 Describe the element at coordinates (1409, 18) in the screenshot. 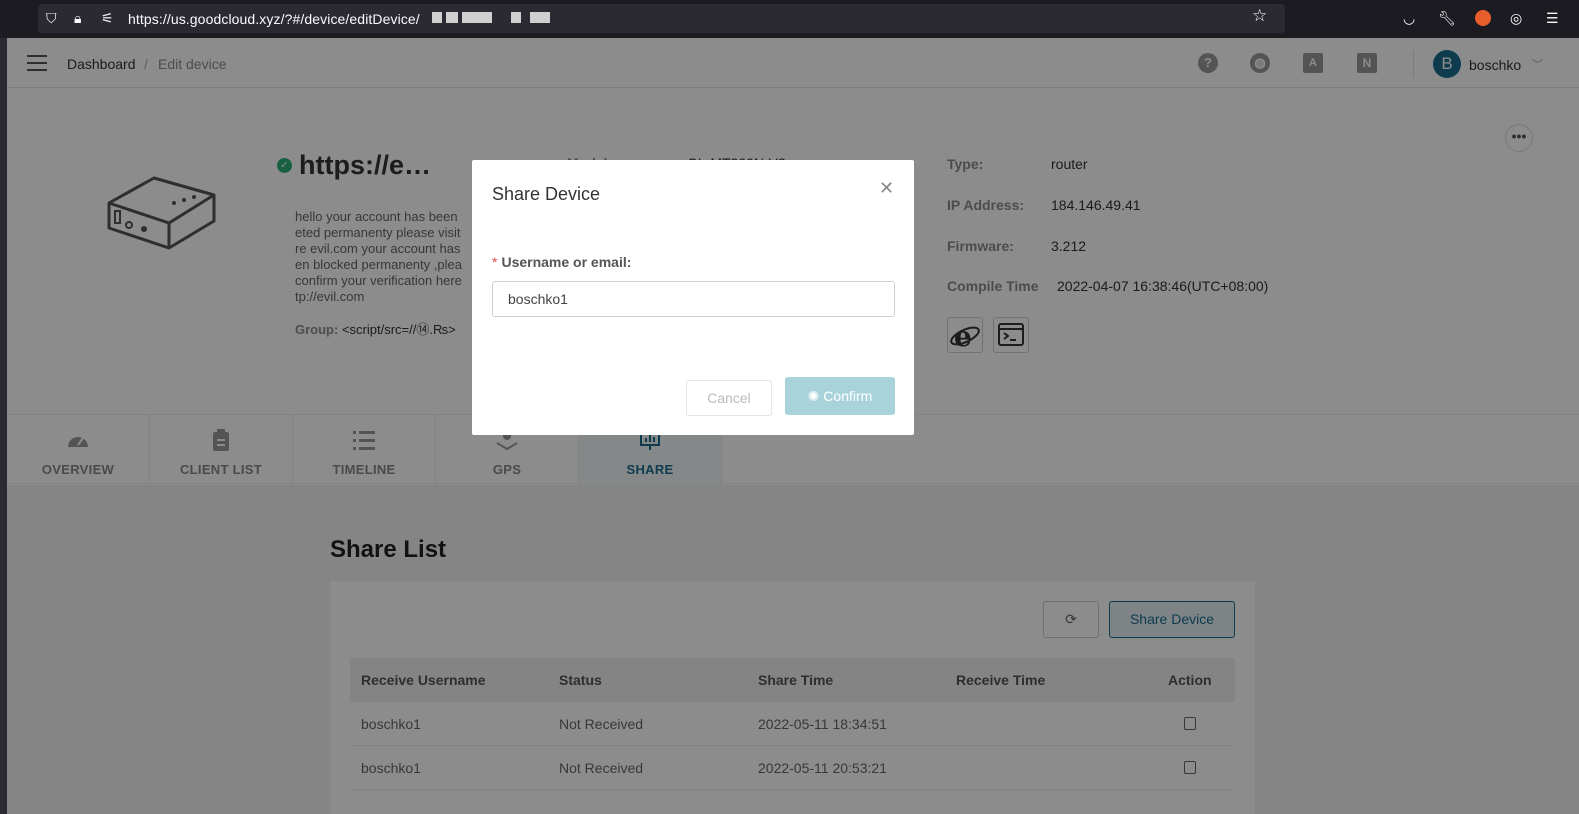

I see `pocket-icon: ◡` at that location.